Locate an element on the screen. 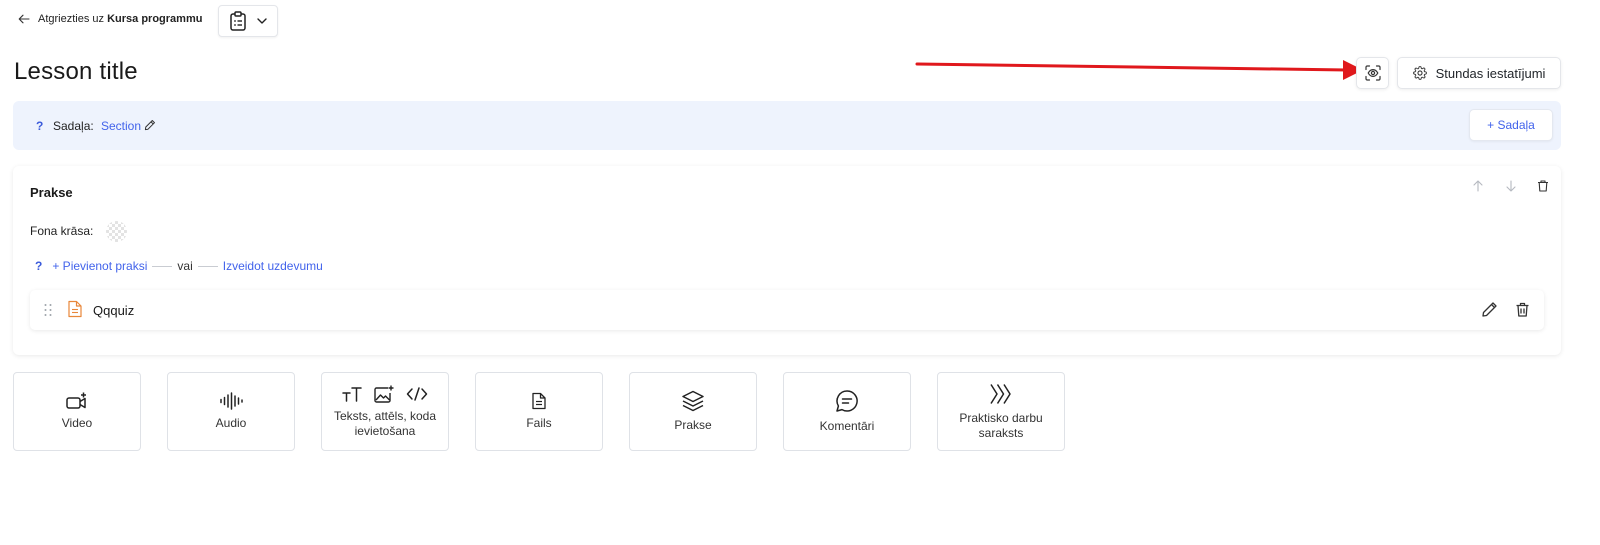 This screenshot has width=1600, height=545. arrow-down-icon is located at coordinates (1511, 186).